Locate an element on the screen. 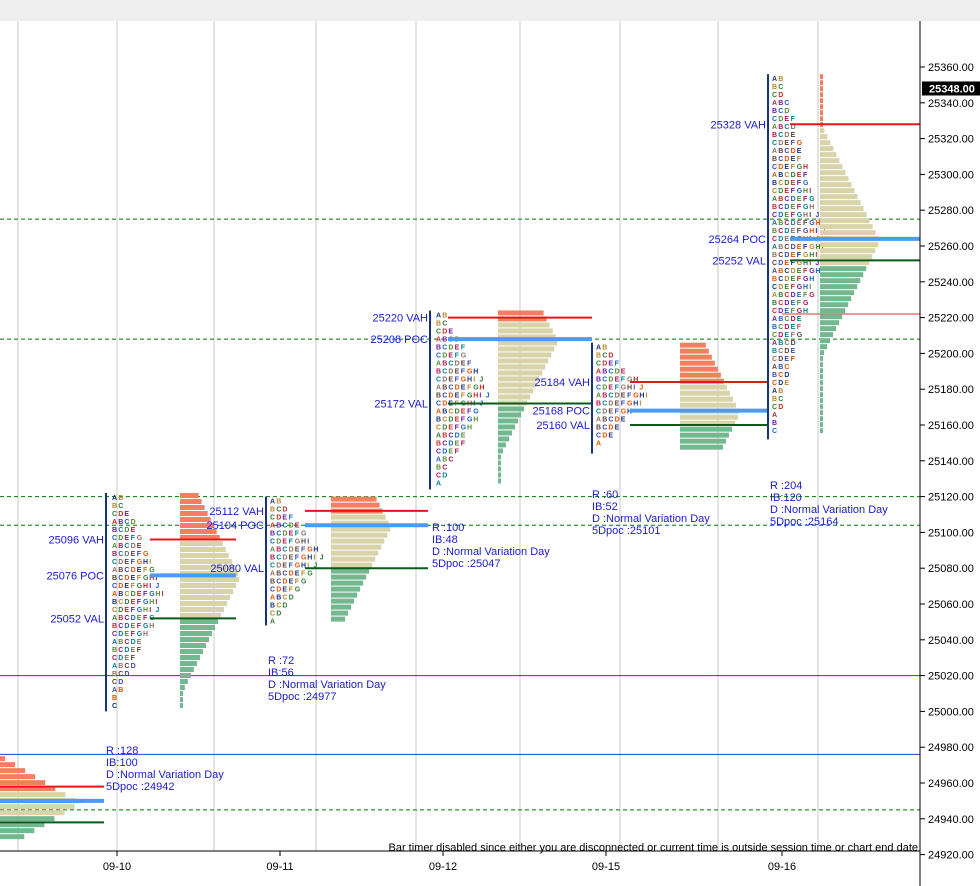 This screenshot has height=886, width=980. session-stat: R :100 is located at coordinates (448, 528).